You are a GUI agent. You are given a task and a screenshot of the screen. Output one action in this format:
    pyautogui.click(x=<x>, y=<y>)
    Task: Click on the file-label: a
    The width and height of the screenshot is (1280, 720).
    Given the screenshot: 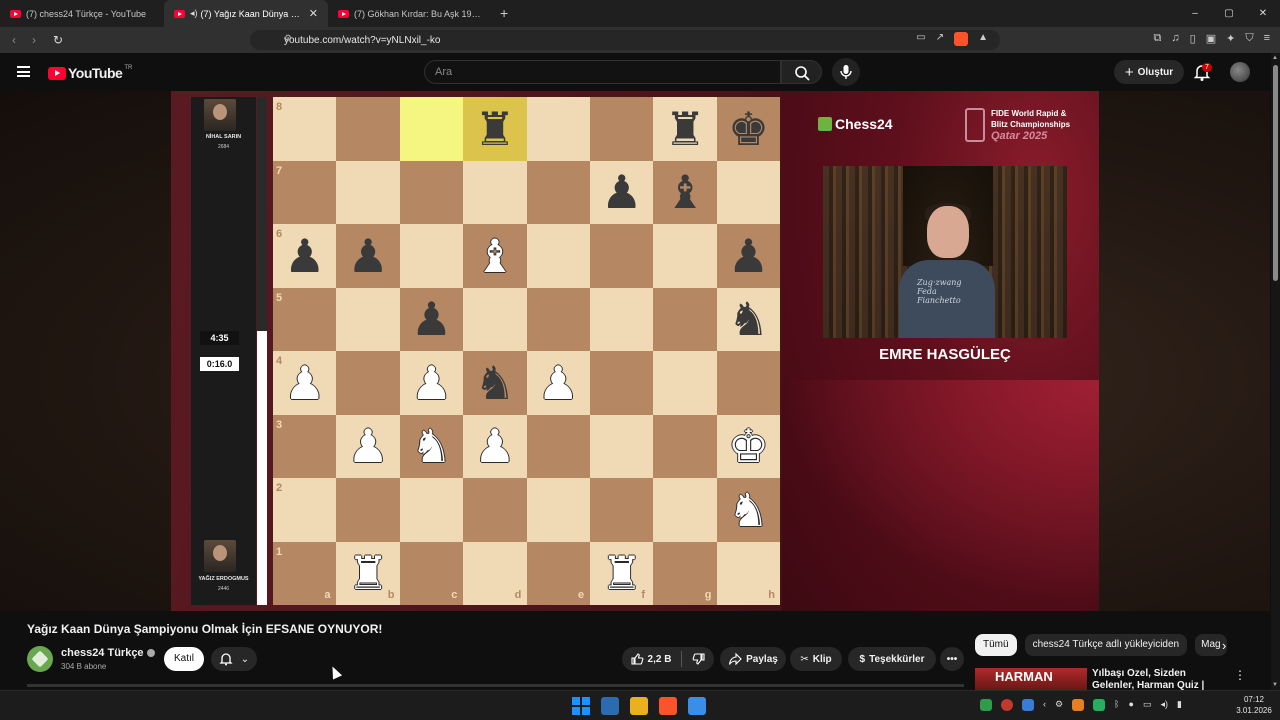 What is the action you would take?
    pyautogui.click(x=327, y=595)
    